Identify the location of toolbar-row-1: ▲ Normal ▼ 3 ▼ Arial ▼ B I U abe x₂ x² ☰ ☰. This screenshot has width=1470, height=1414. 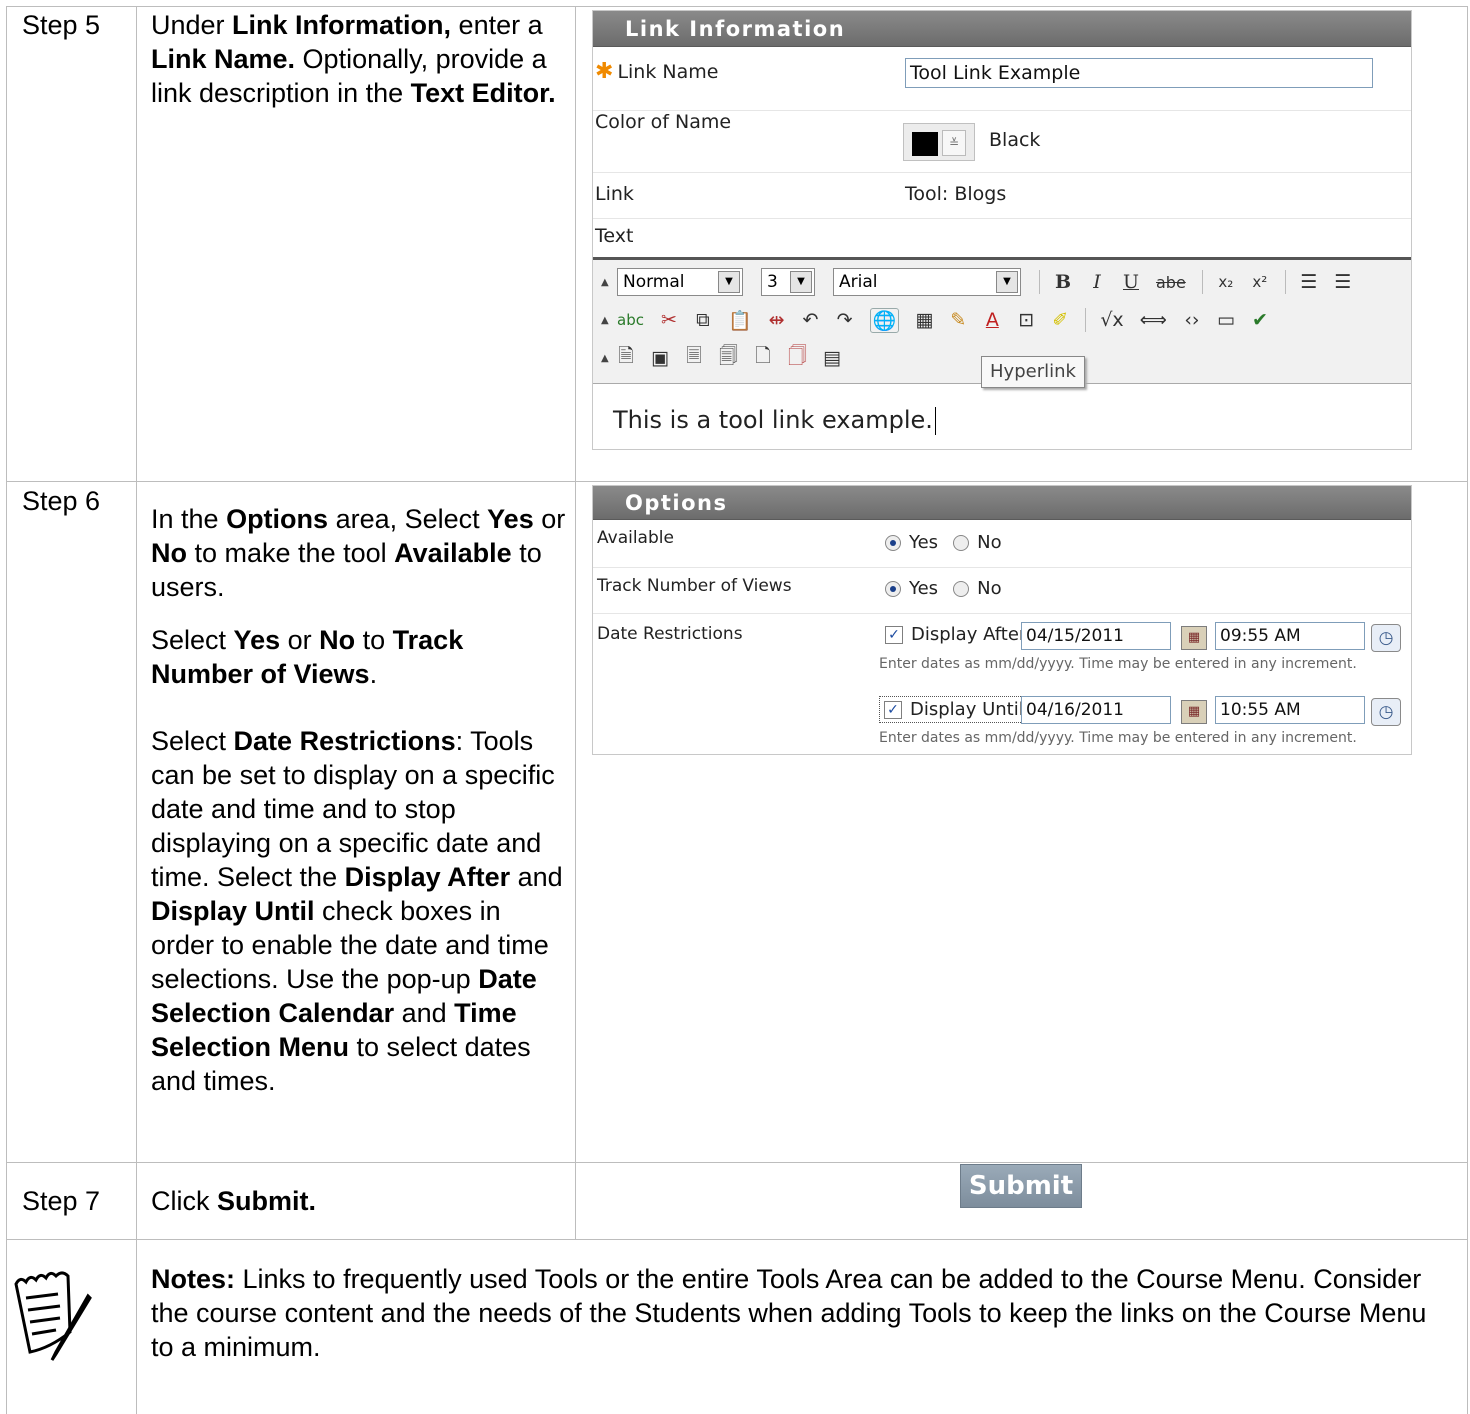
(1006, 282).